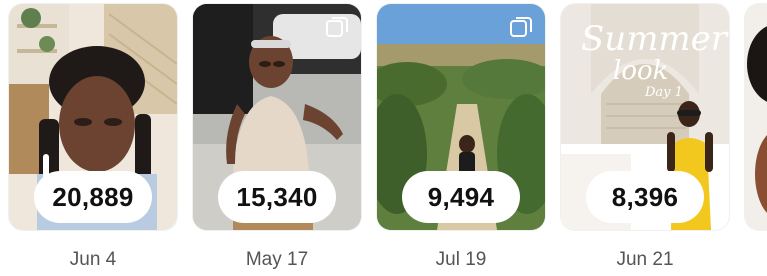 This screenshot has width=767, height=276. Describe the element at coordinates (654, 39) in the screenshot. I see `overlay-title-line1: Summer` at that location.